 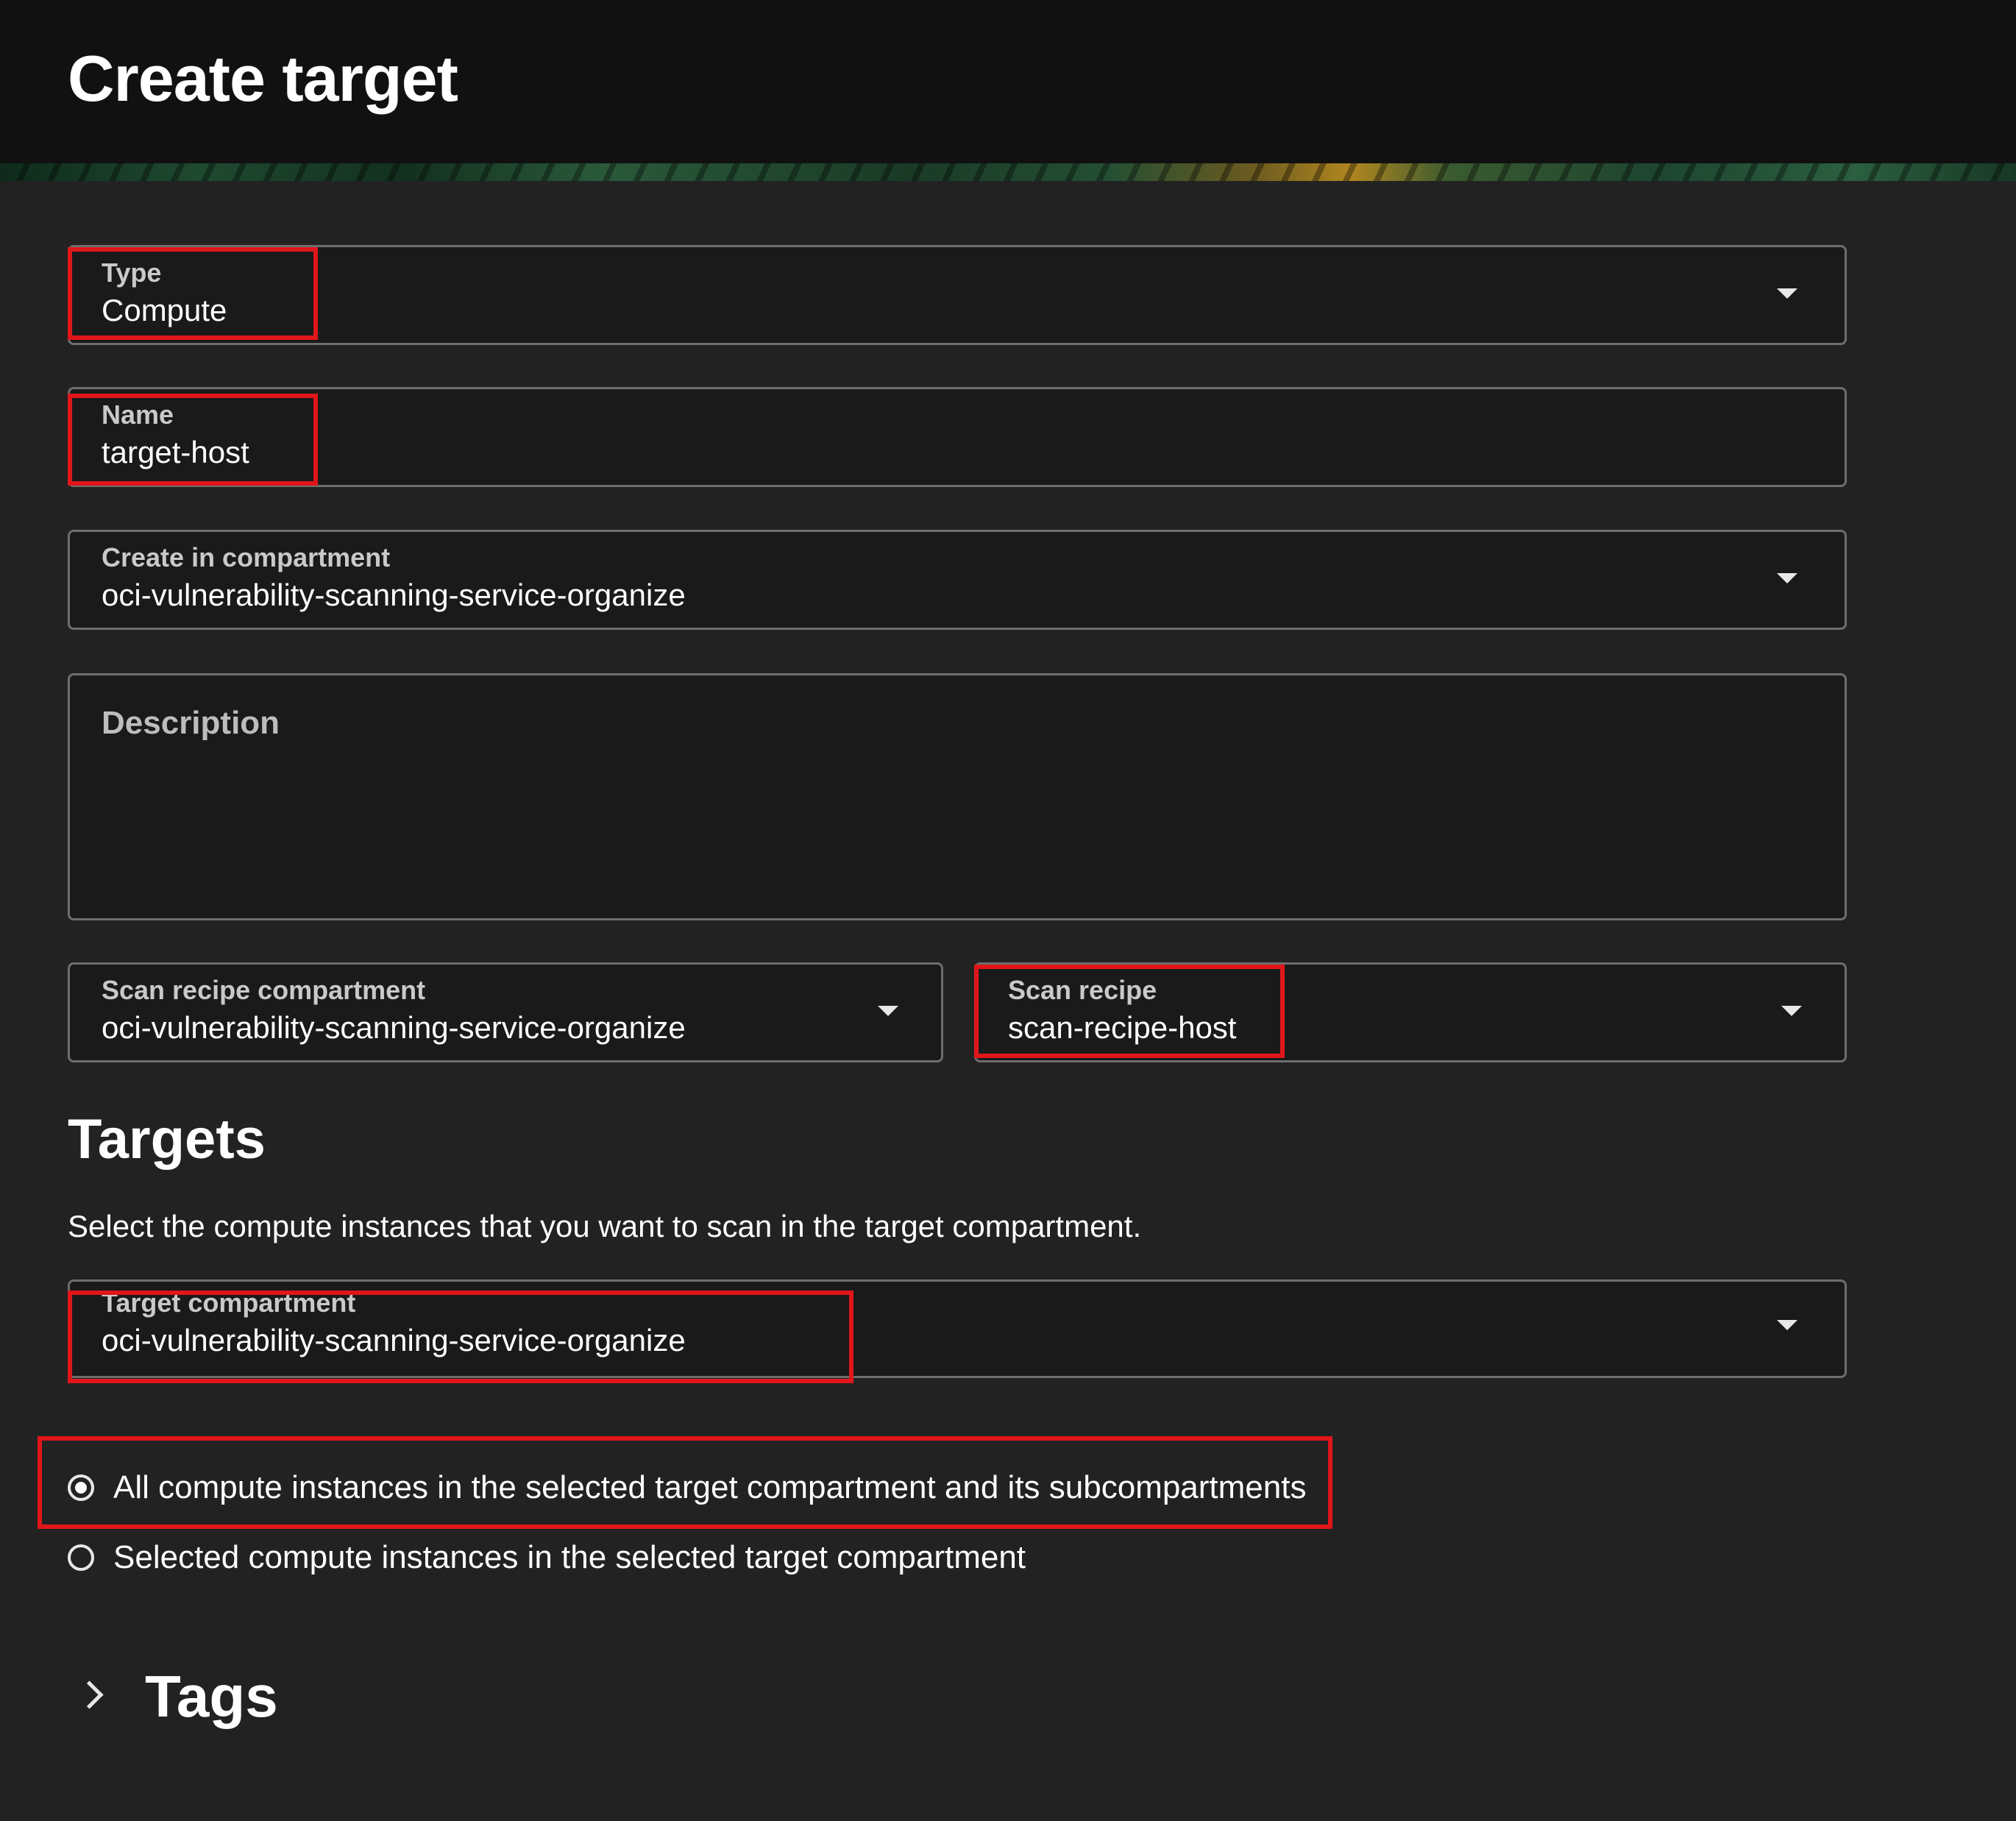 I want to click on target-compartment-label: Target compartment, so click(x=229, y=1303).